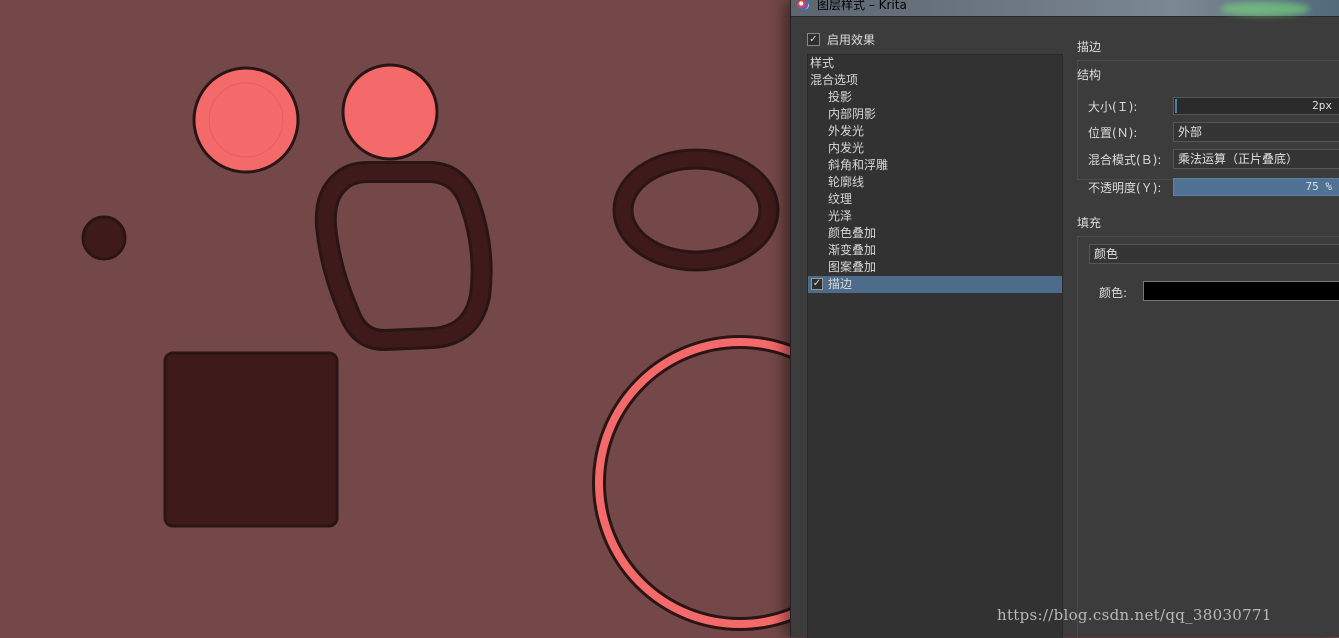  What do you see at coordinates (858, 165) in the screenshot?
I see `style-list-item-label: 斜角和浮雕` at bounding box center [858, 165].